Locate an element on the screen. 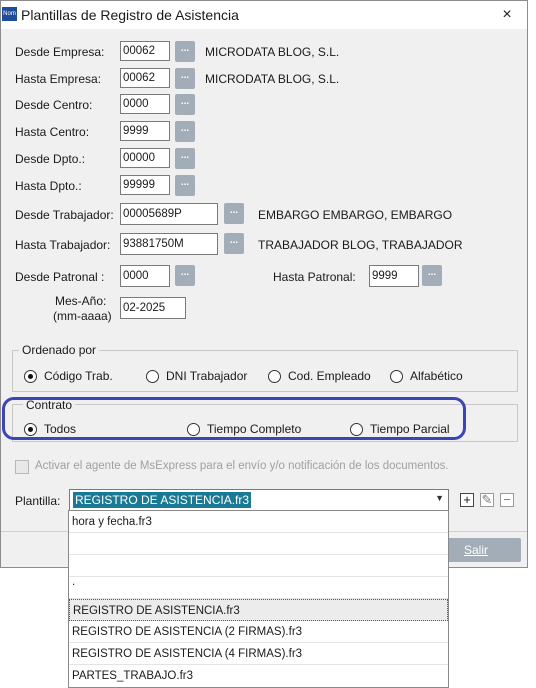  chevron-down-icon: ▼ is located at coordinates (439, 498).